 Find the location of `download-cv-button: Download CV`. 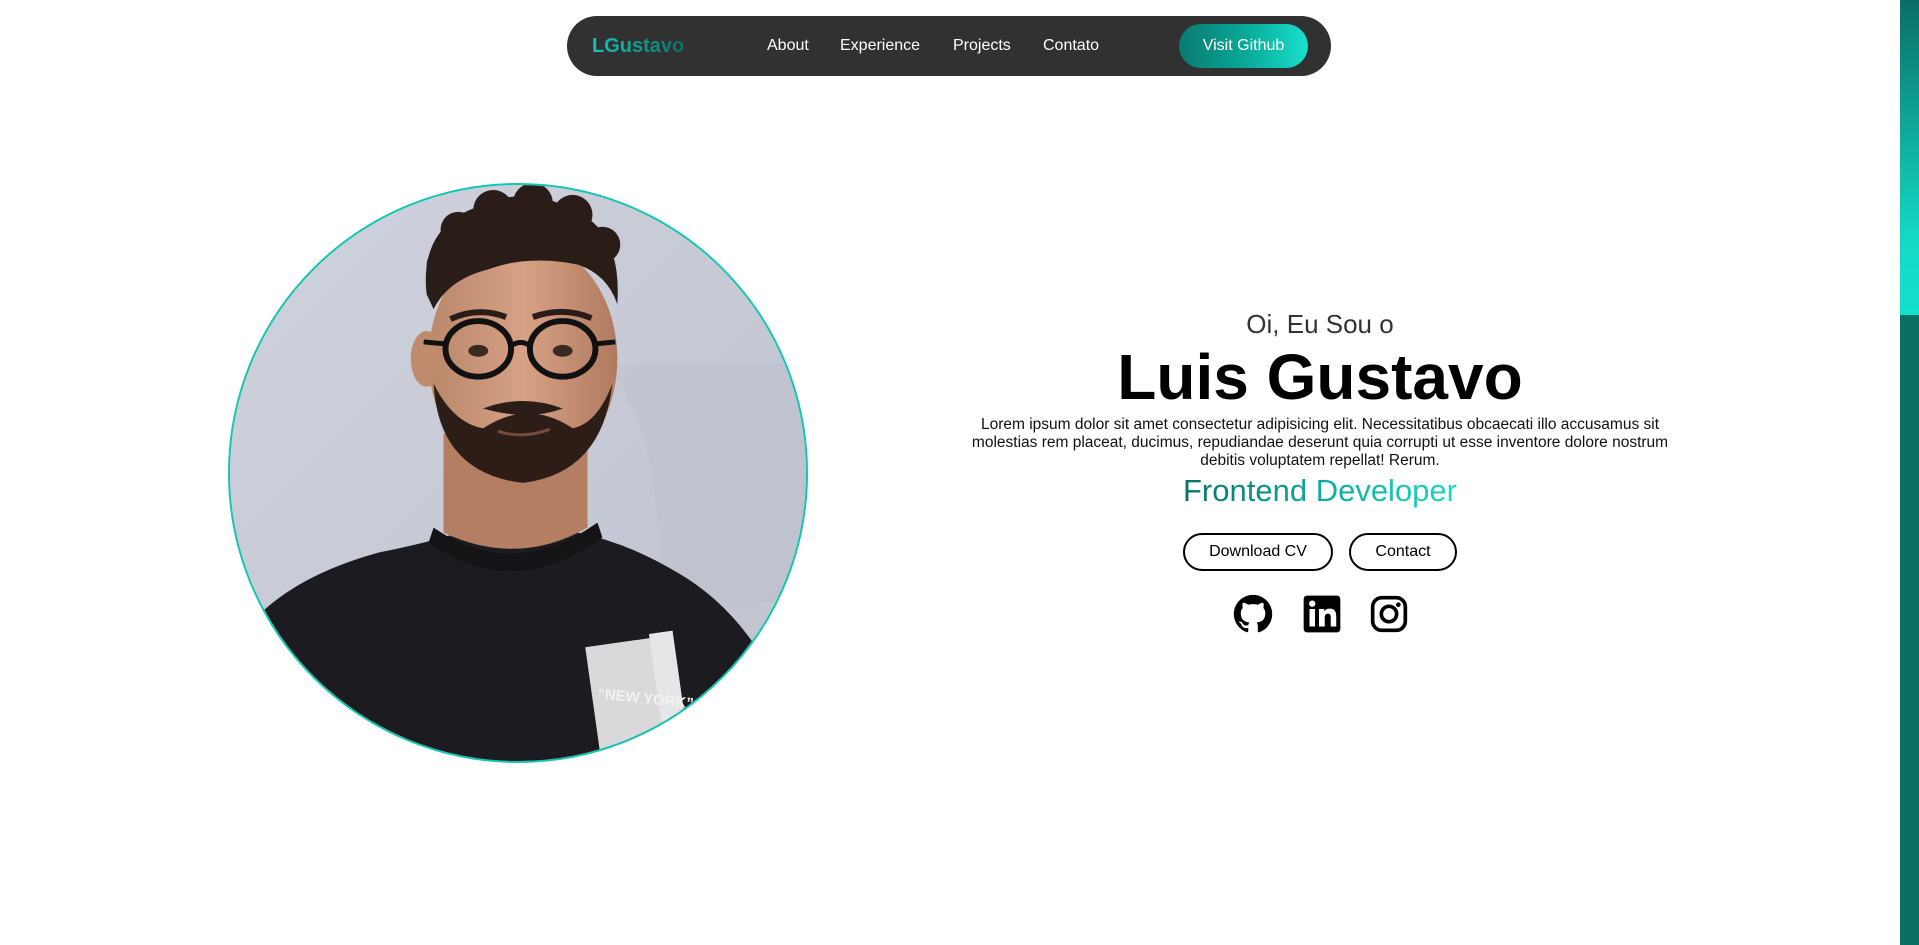

download-cv-button: Download CV is located at coordinates (1258, 552).